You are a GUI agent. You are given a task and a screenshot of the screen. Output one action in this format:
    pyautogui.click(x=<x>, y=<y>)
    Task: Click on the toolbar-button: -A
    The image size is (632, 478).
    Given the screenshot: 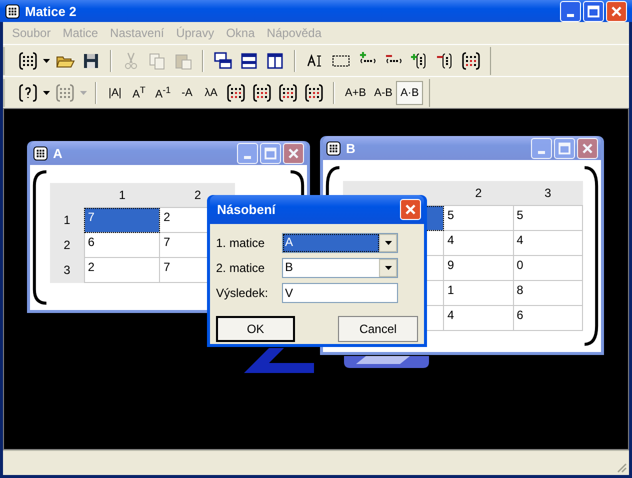 What is the action you would take?
    pyautogui.click(x=187, y=92)
    